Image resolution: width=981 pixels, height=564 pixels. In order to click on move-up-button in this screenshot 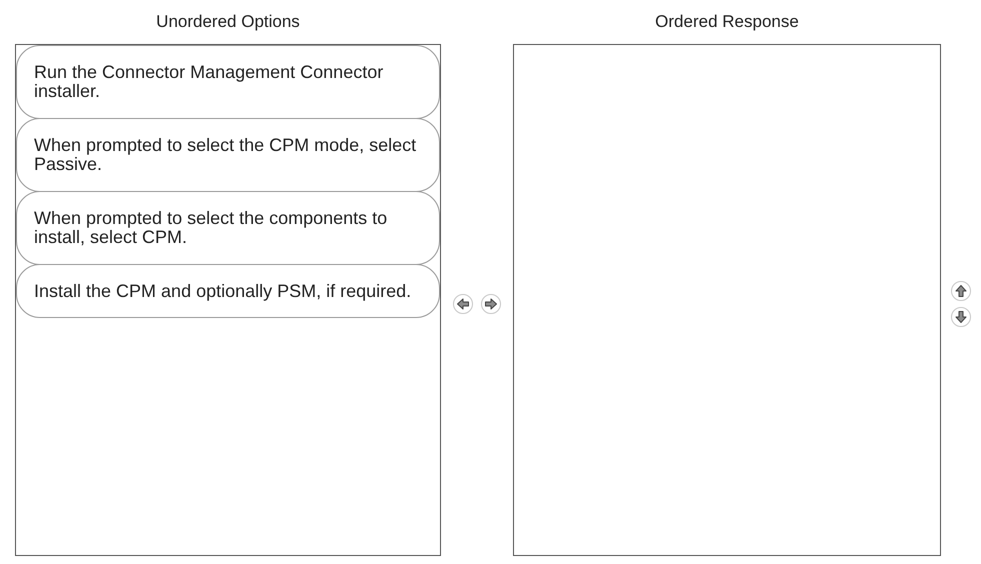, I will do `click(961, 291)`.